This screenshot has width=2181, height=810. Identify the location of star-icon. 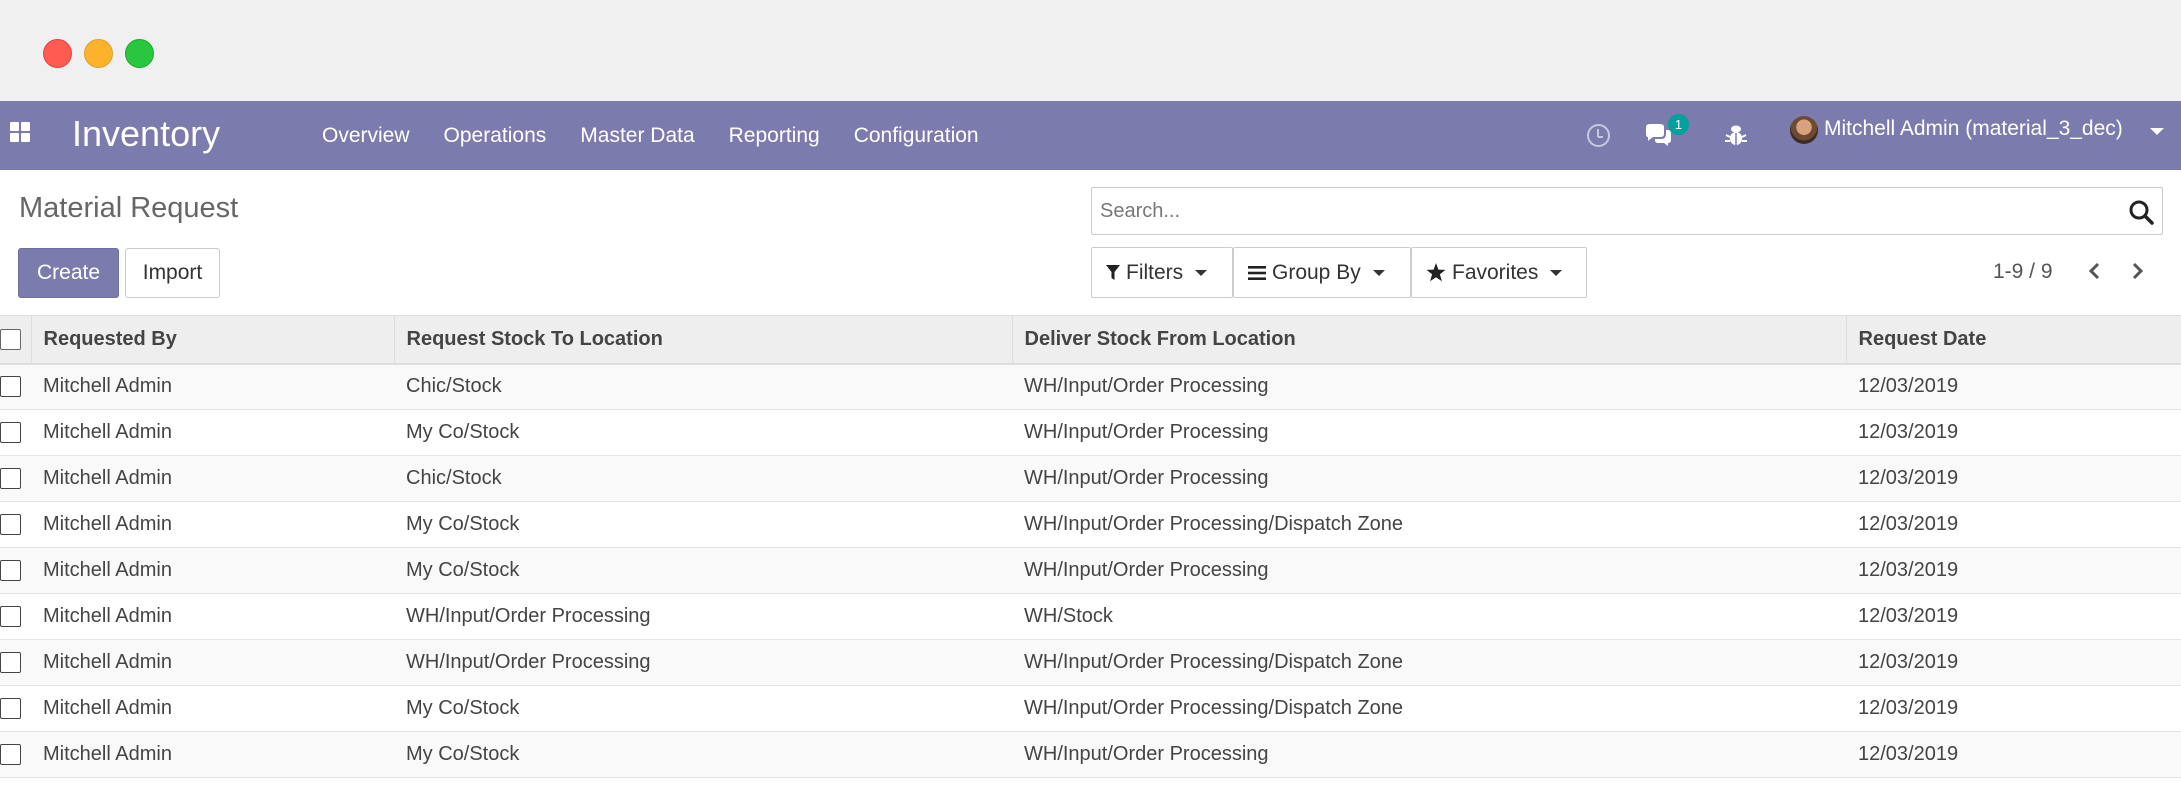
(1436, 272).